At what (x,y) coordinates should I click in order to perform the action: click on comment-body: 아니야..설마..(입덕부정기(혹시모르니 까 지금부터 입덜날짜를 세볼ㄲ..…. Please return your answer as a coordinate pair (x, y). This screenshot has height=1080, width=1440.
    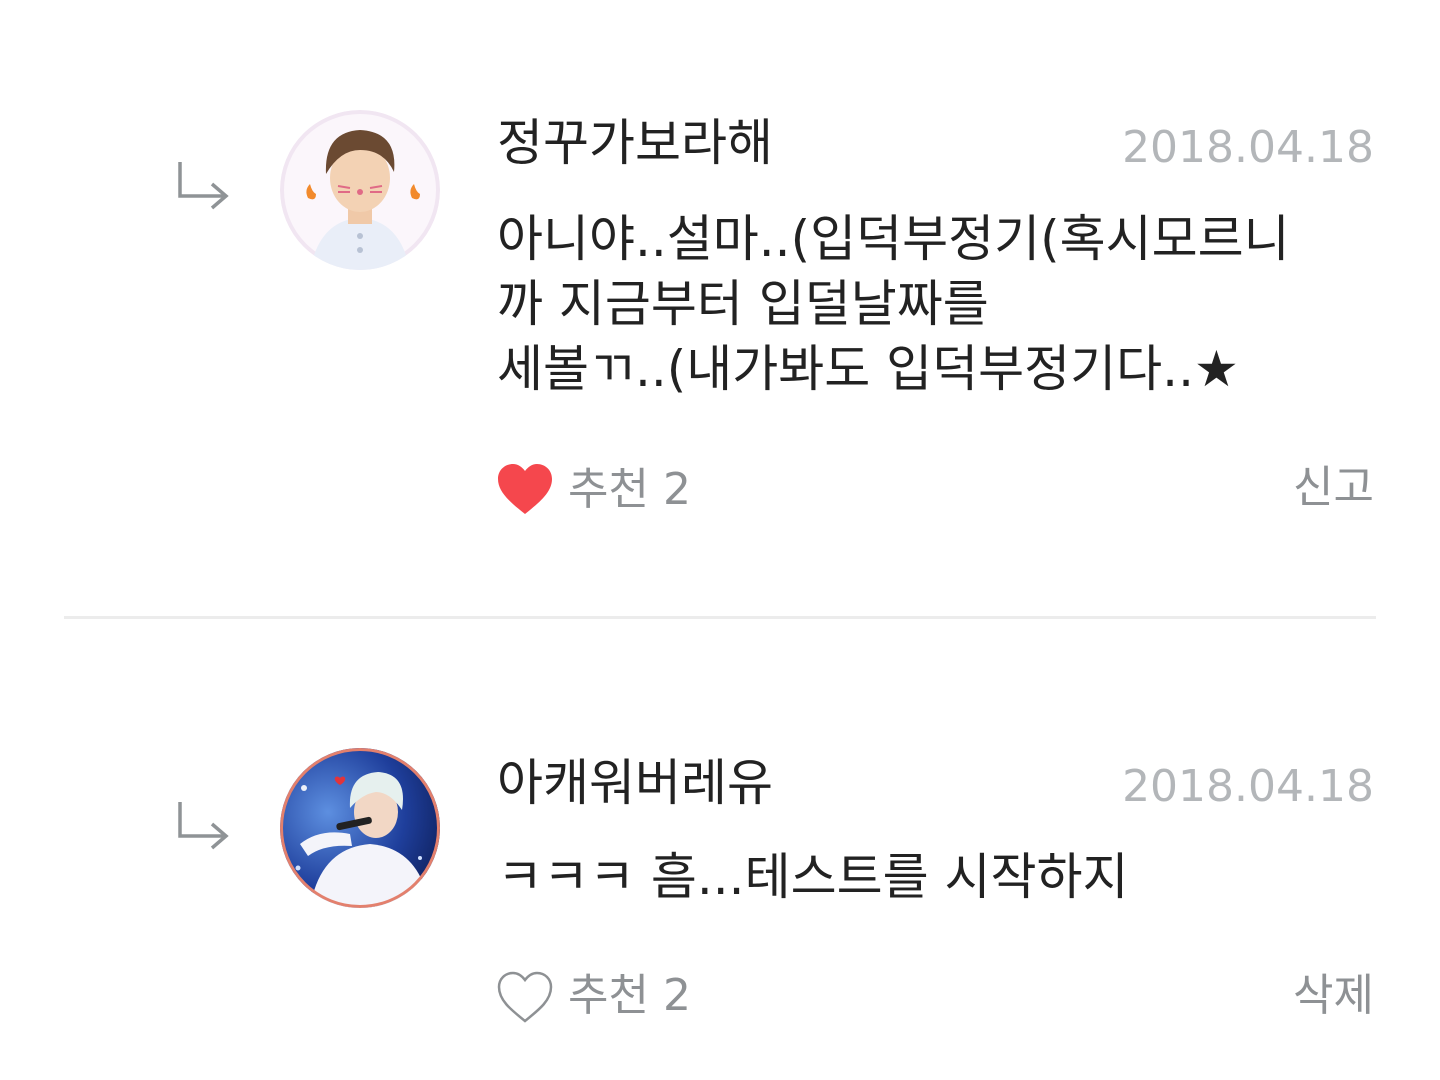
    Looking at the image, I should click on (937, 304).